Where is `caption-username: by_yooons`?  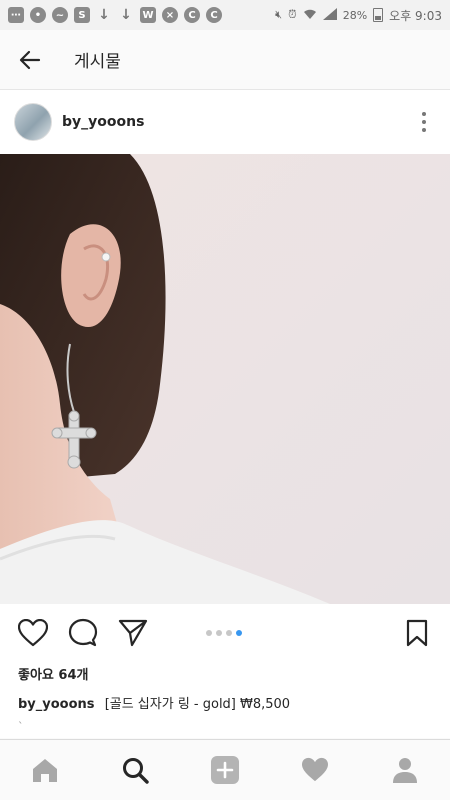
caption-username: by_yooons is located at coordinates (56, 704).